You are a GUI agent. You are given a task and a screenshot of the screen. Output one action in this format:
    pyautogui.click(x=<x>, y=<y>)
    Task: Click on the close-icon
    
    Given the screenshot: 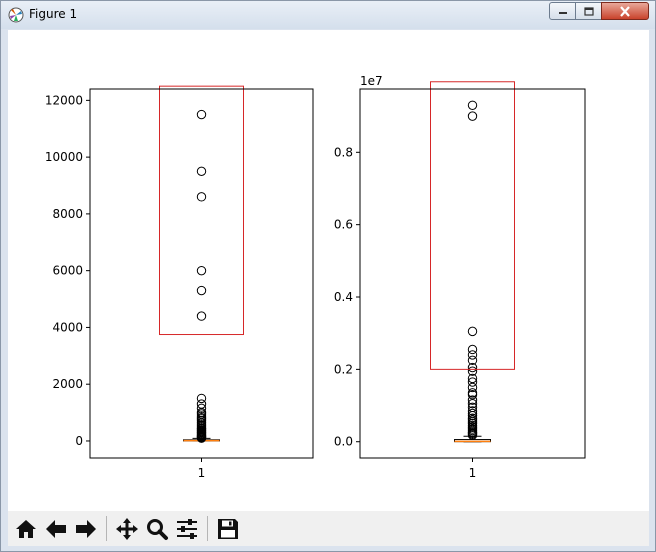 What is the action you would take?
    pyautogui.click(x=625, y=11)
    